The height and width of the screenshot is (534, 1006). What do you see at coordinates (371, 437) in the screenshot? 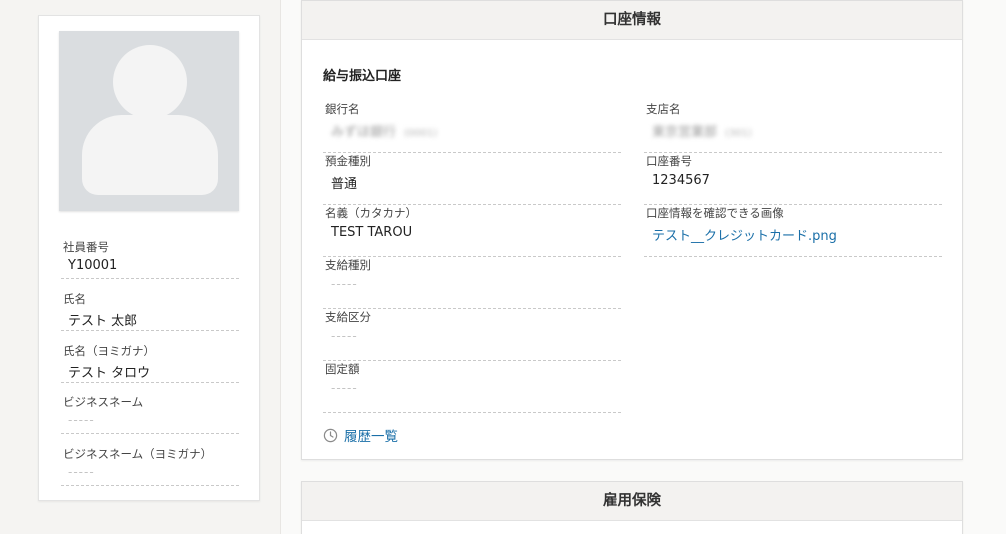
I see `history-list-label: 履歴一覧` at bounding box center [371, 437].